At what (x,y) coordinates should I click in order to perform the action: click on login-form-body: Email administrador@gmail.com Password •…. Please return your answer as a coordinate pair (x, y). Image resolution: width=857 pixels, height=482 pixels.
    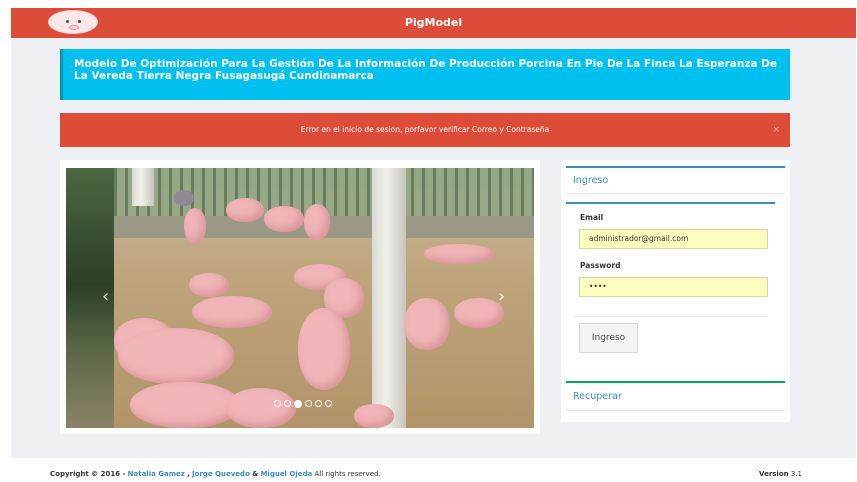
    Looking at the image, I should click on (670, 259).